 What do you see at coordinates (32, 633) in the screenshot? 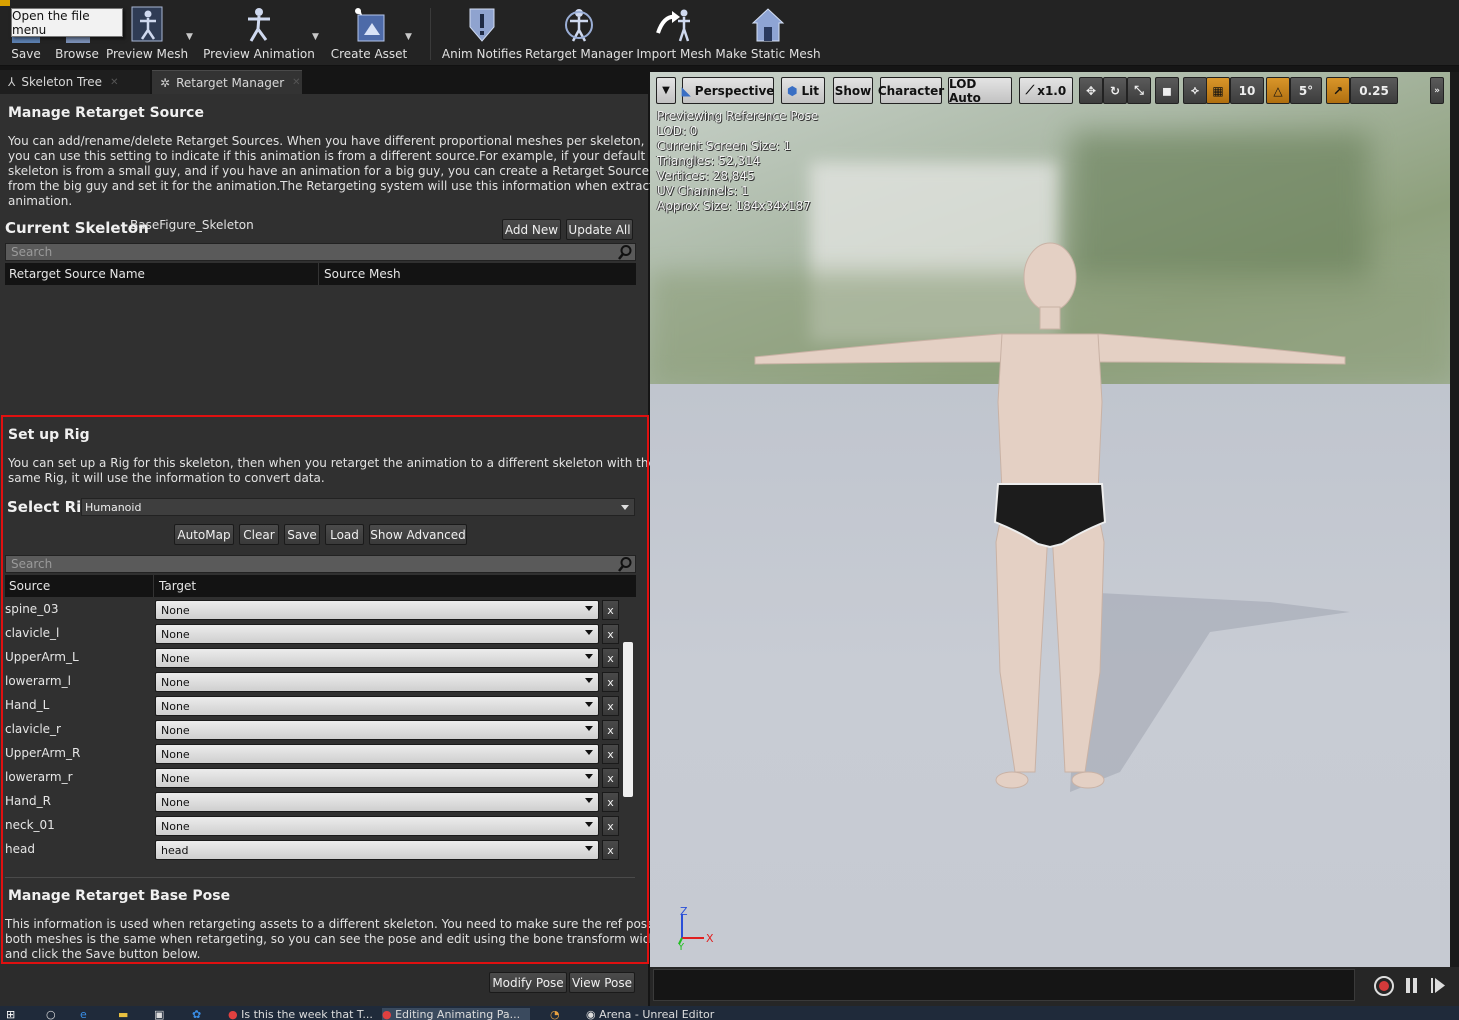
I see `rig-source-bone: clavicle_l` at bounding box center [32, 633].